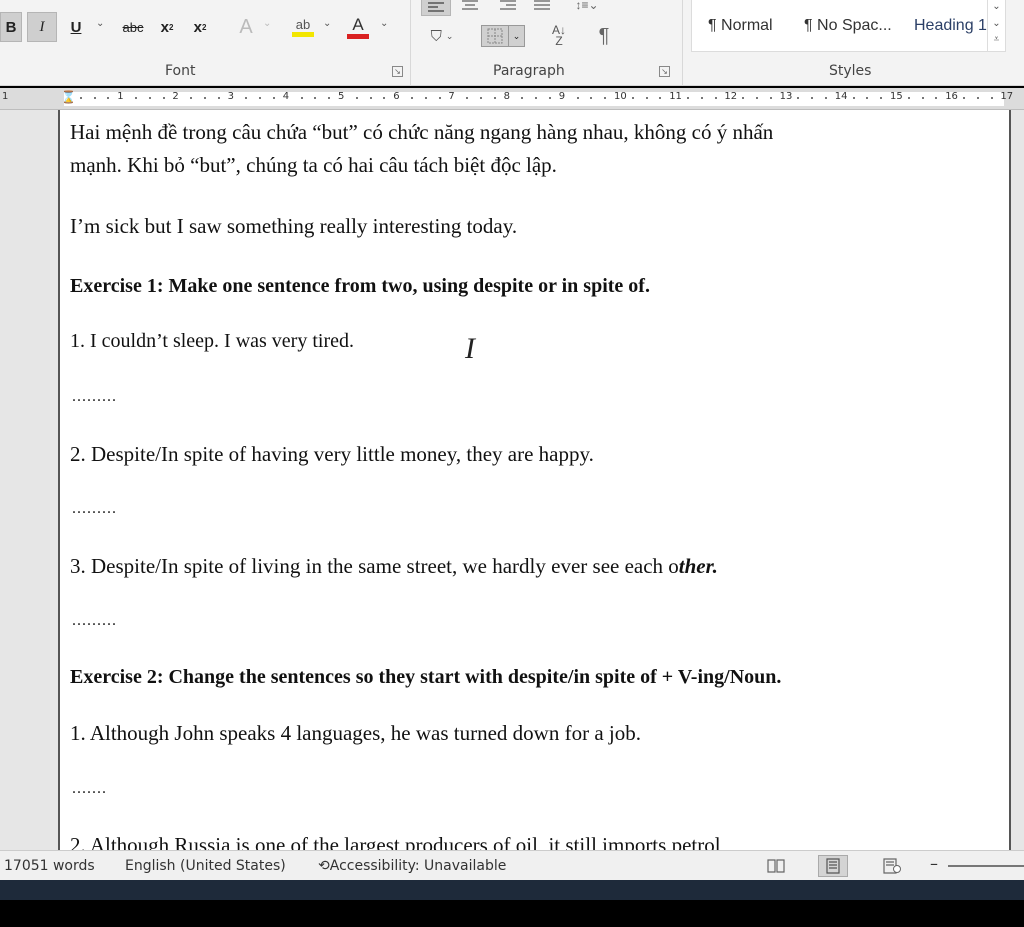 The height and width of the screenshot is (927, 1024). Describe the element at coordinates (833, 866) in the screenshot. I see `print-layout-icon` at that location.